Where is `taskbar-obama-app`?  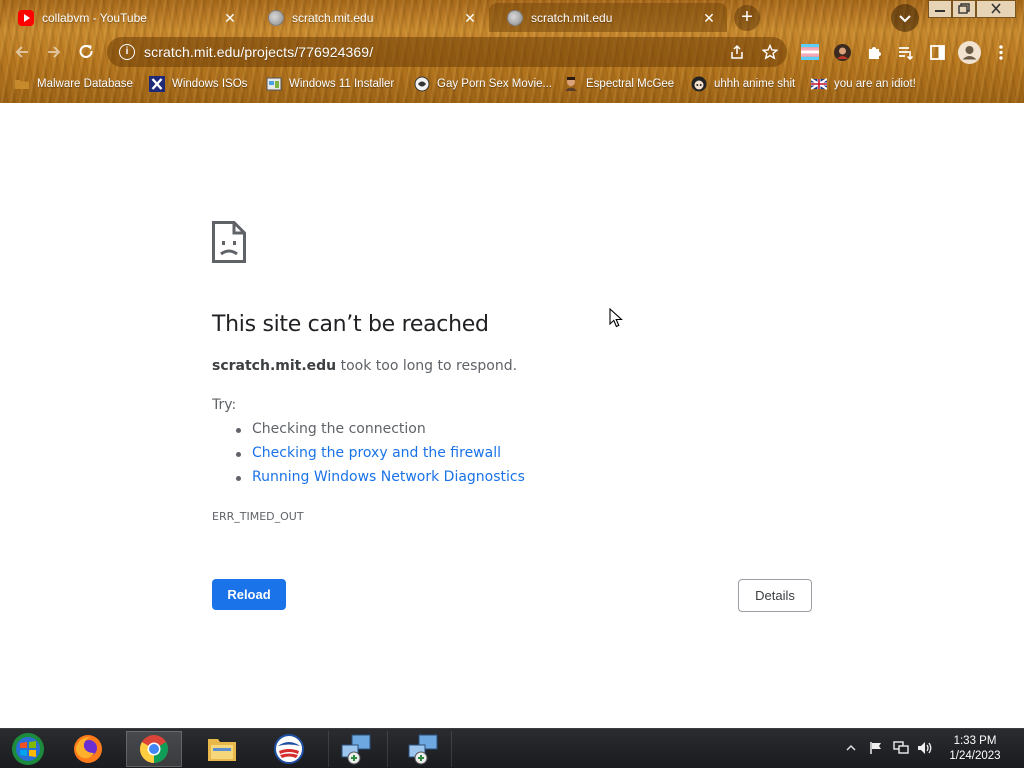
taskbar-obama-app is located at coordinates (289, 749).